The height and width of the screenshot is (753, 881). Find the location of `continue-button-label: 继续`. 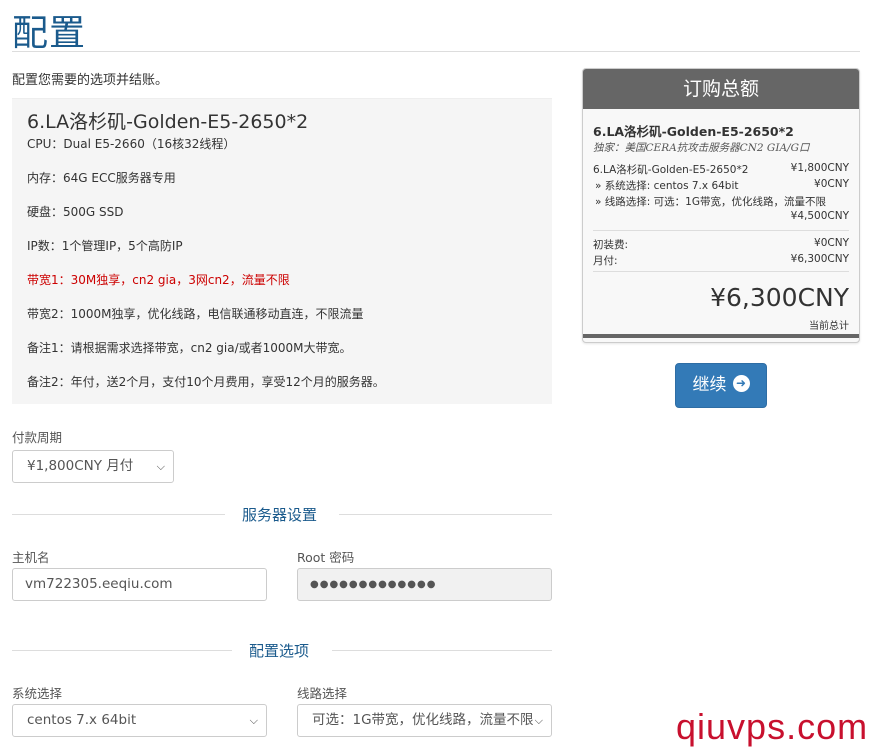

continue-button-label: 继续 is located at coordinates (709, 385).